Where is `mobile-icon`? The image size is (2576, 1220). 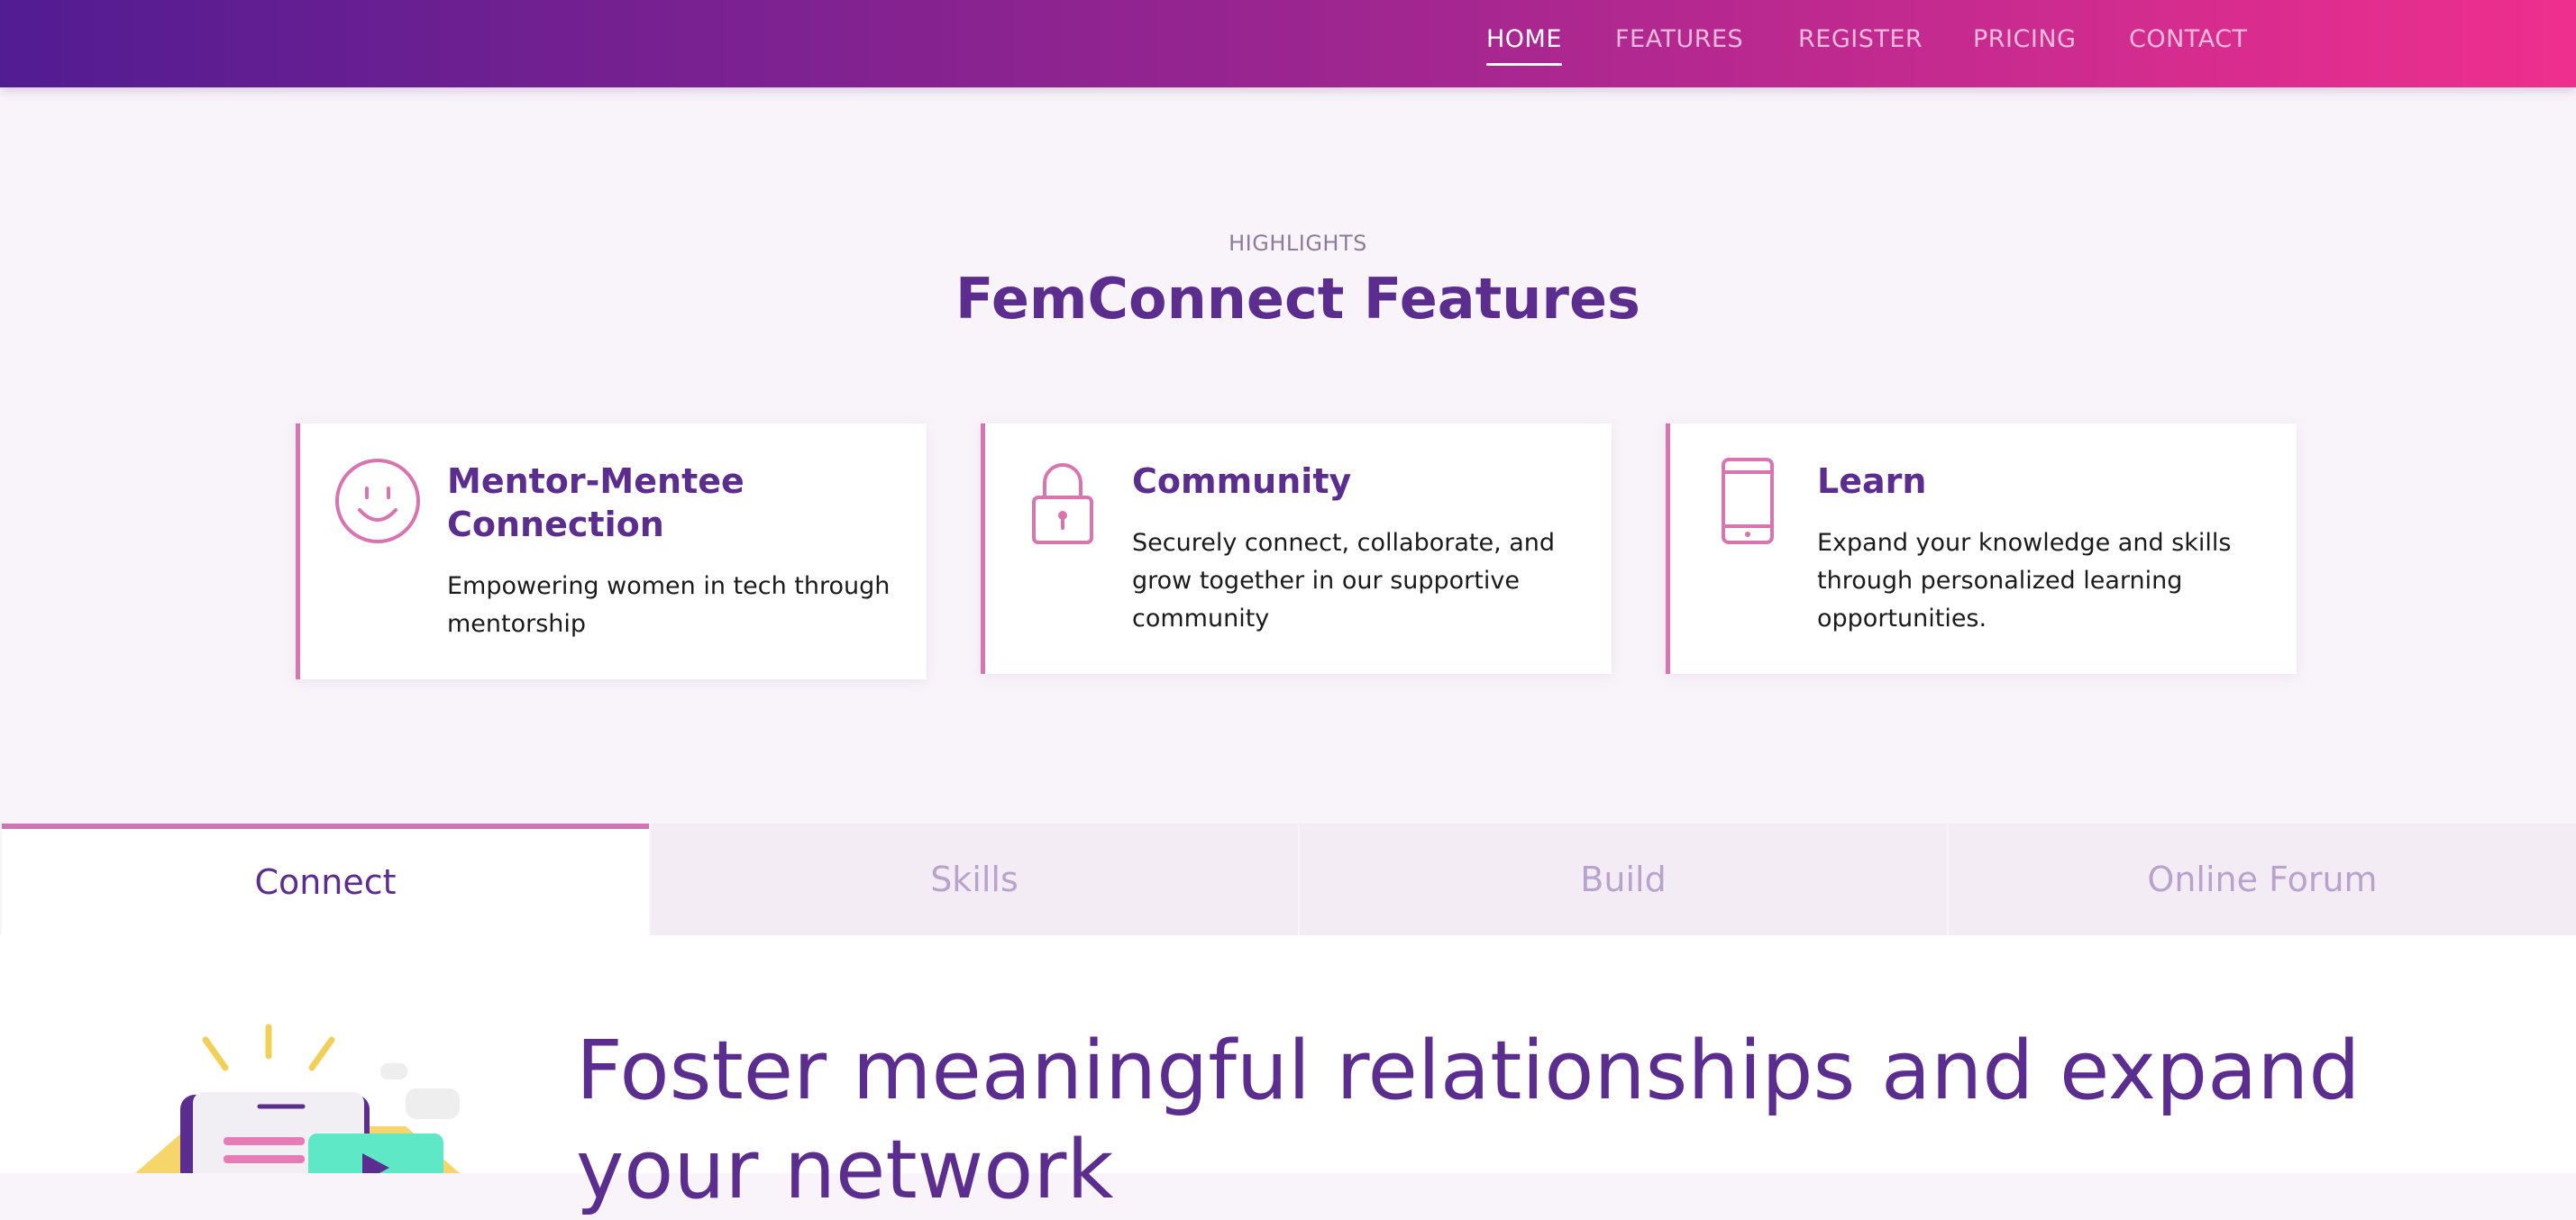
mobile-icon is located at coordinates (1748, 501).